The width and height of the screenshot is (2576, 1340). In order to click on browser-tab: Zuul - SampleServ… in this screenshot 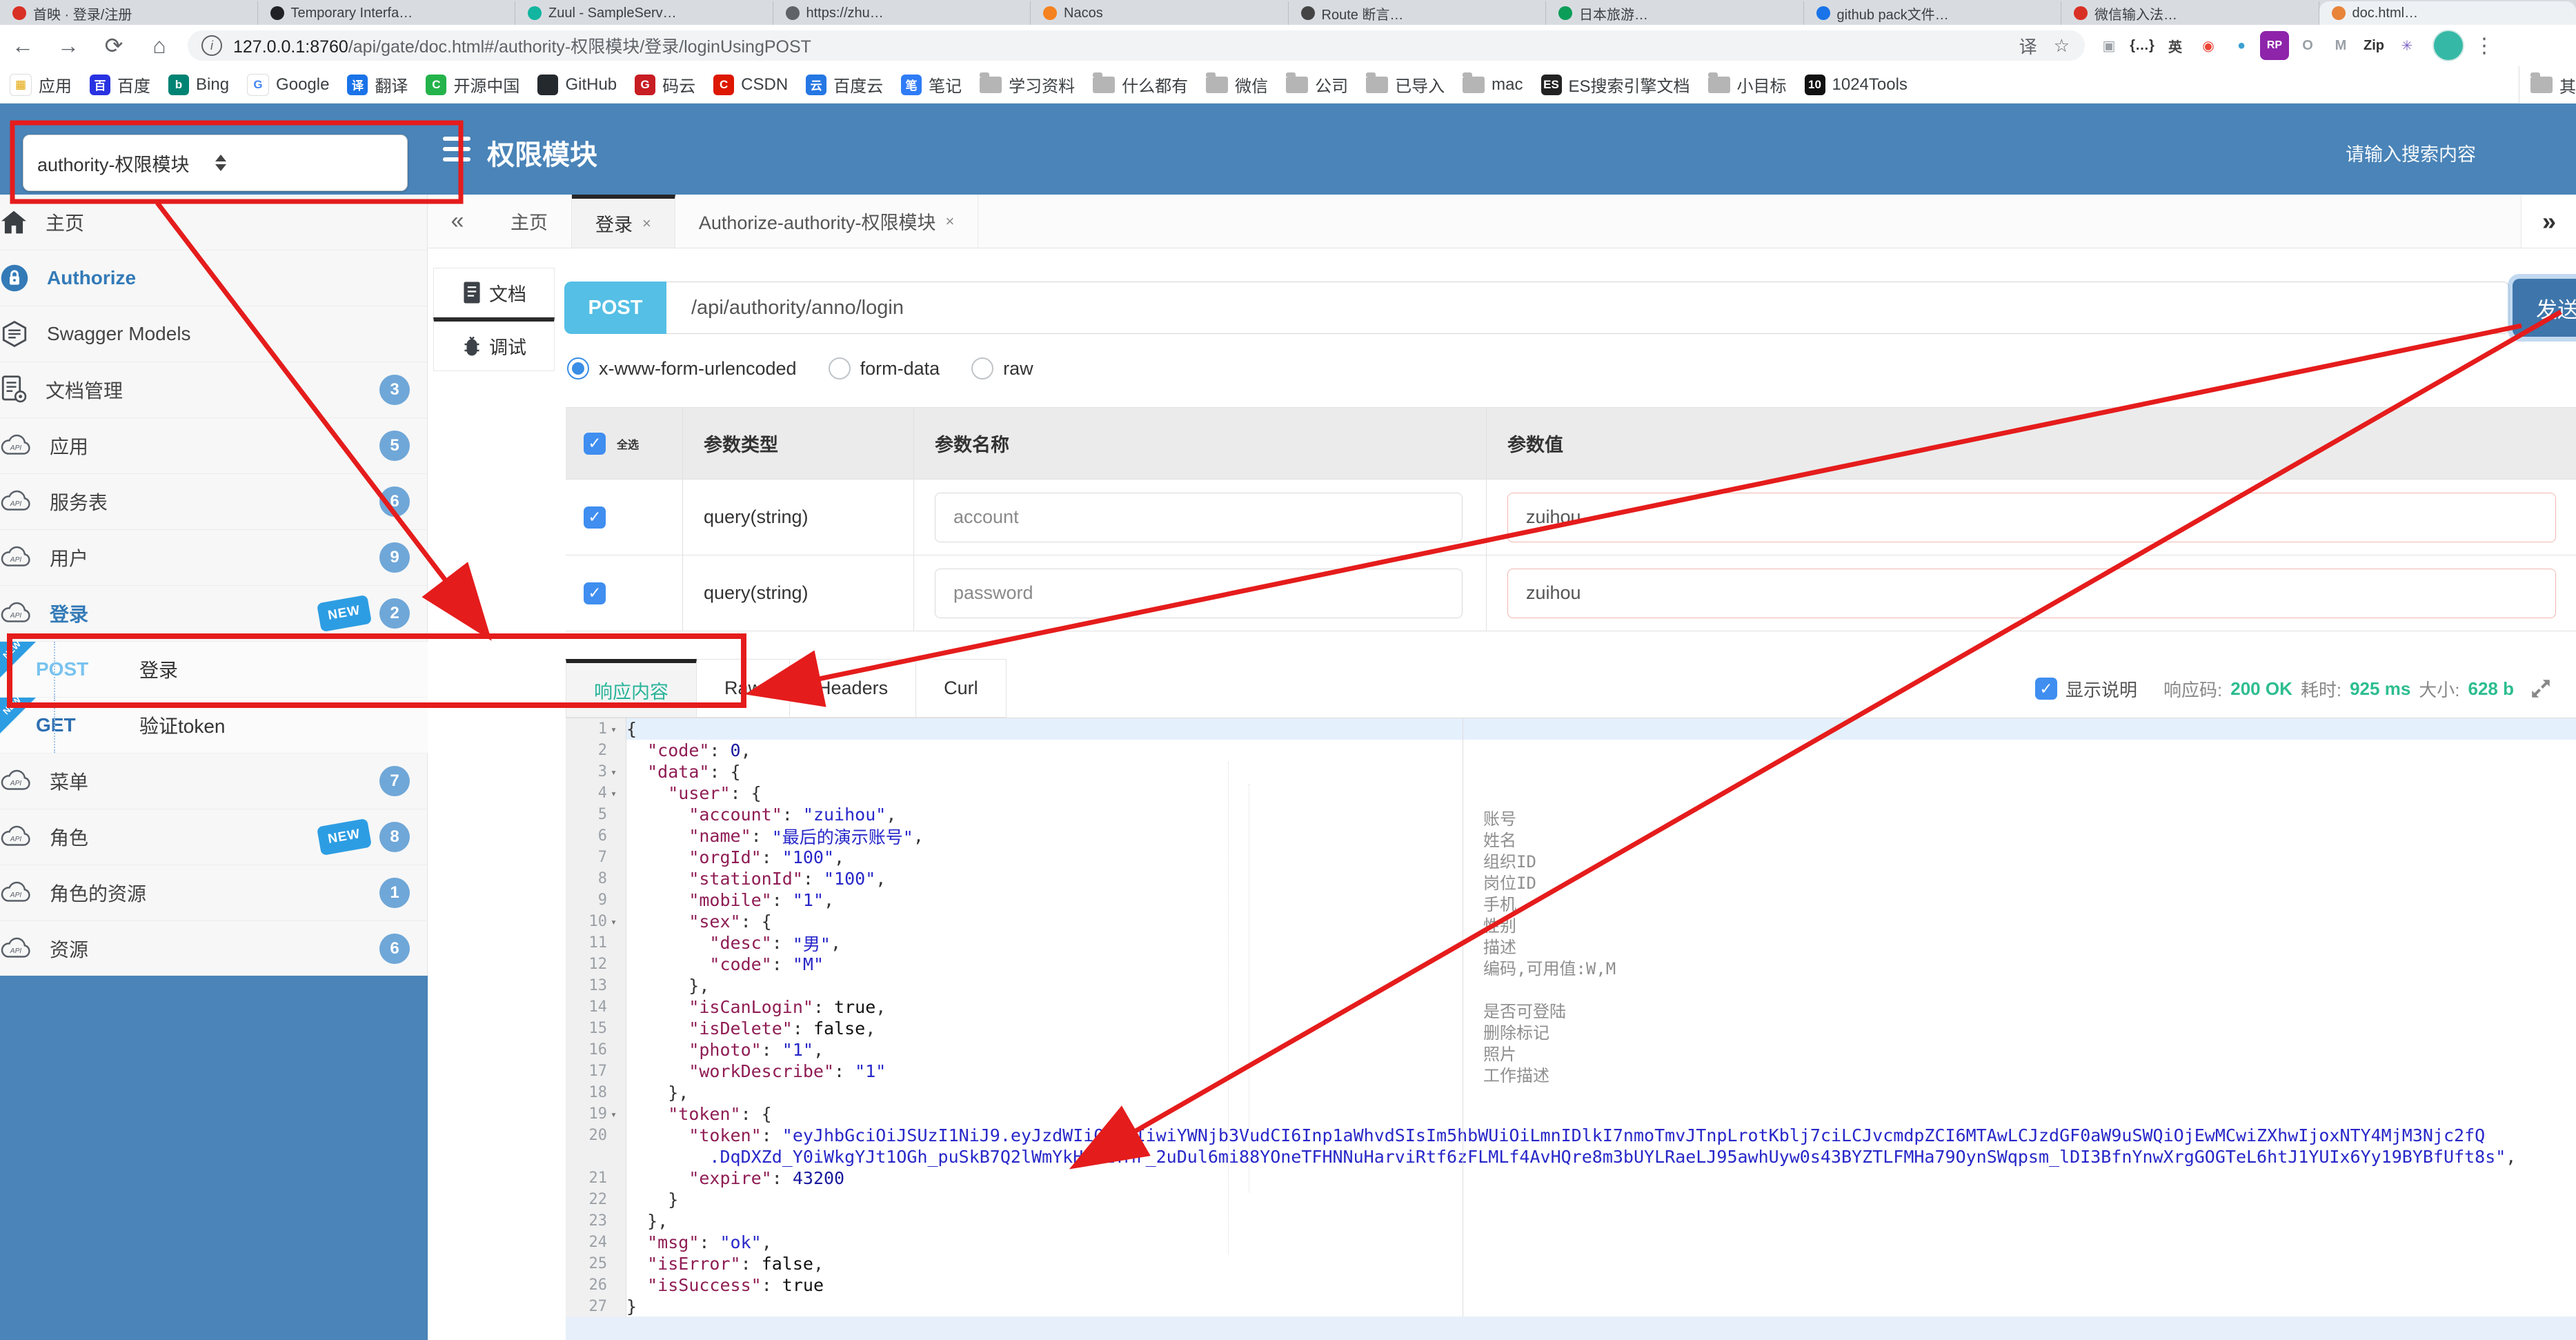, I will do `click(644, 13)`.